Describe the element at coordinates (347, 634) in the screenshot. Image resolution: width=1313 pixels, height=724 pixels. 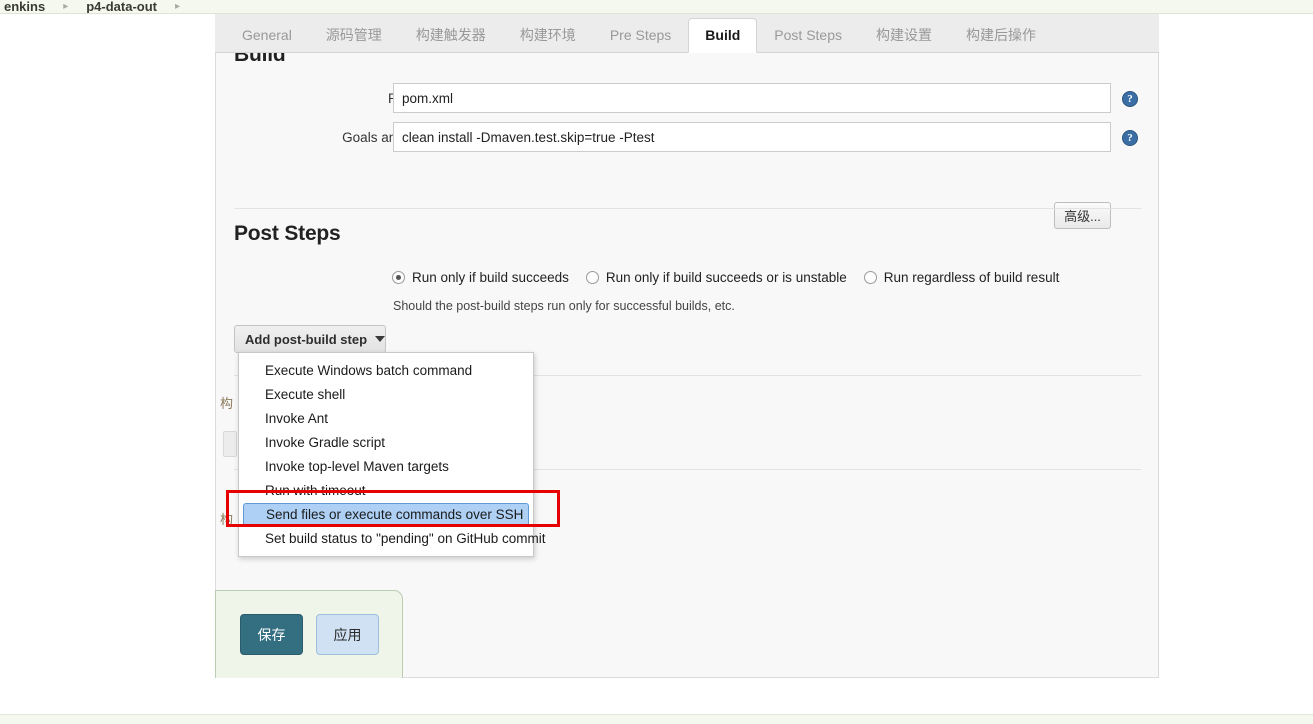
I see `apply-button: 应用` at that location.